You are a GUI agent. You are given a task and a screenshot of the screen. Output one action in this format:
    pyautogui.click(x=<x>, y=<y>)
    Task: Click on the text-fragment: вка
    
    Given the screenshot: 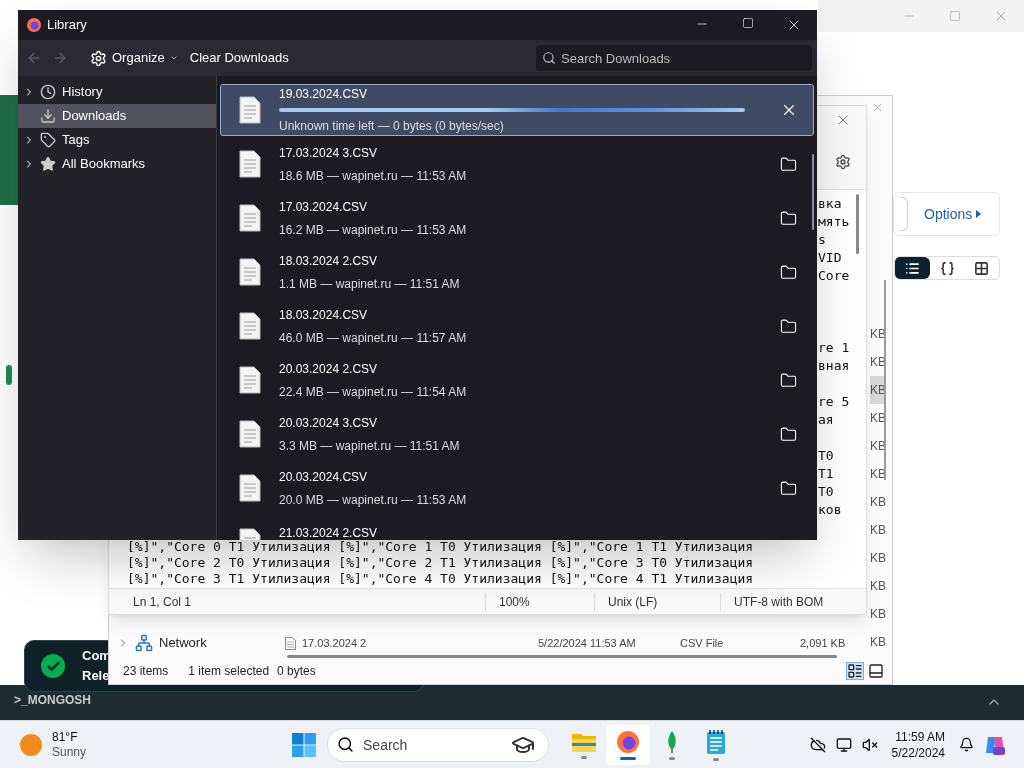 What is the action you would take?
    pyautogui.click(x=830, y=204)
    